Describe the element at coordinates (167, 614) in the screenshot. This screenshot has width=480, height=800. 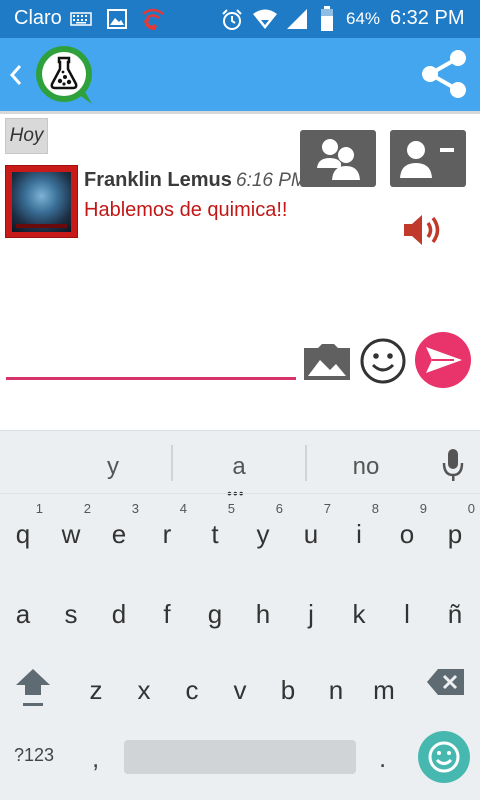
I see `key-label: f` at that location.